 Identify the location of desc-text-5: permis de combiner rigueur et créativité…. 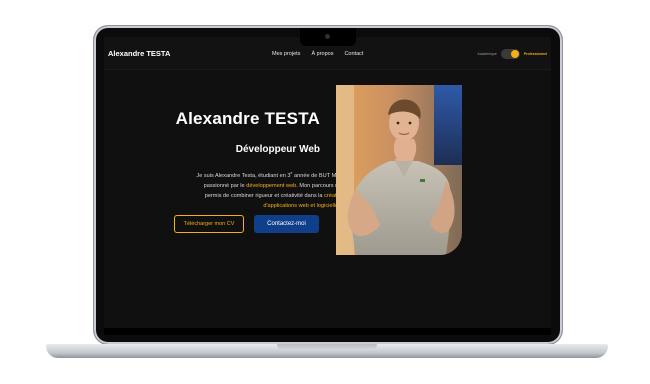
(264, 195).